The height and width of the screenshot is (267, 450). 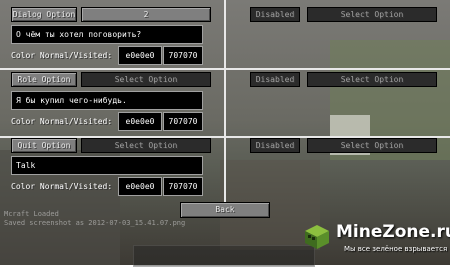 What do you see at coordinates (317, 237) in the screenshot?
I see `creeper-cube-icon` at bounding box center [317, 237].